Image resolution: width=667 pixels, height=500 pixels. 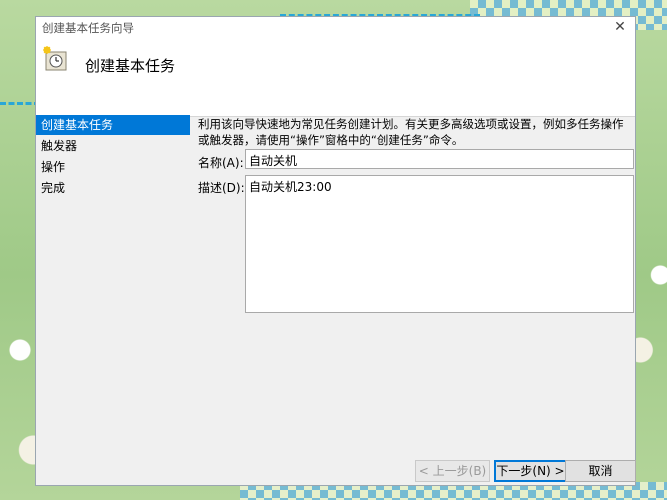 I want to click on wizard-steps-nav: 创建基本任务 触发器 操作 完成, so click(x=113, y=157).